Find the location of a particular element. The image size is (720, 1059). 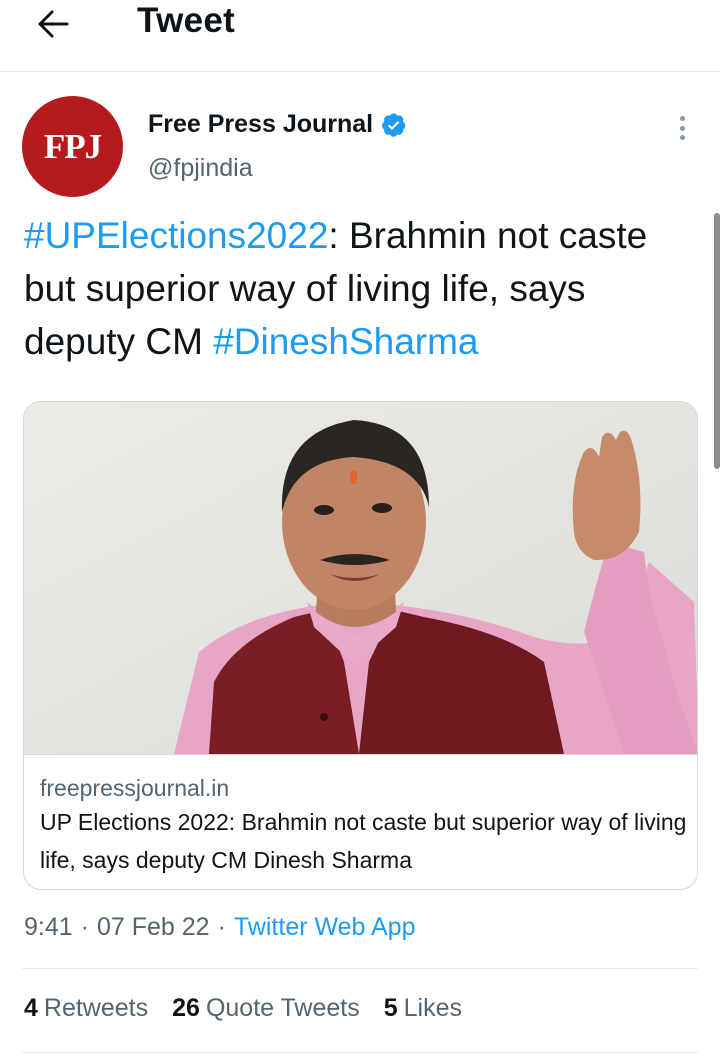

arrow-left-icon is located at coordinates (53, 24).